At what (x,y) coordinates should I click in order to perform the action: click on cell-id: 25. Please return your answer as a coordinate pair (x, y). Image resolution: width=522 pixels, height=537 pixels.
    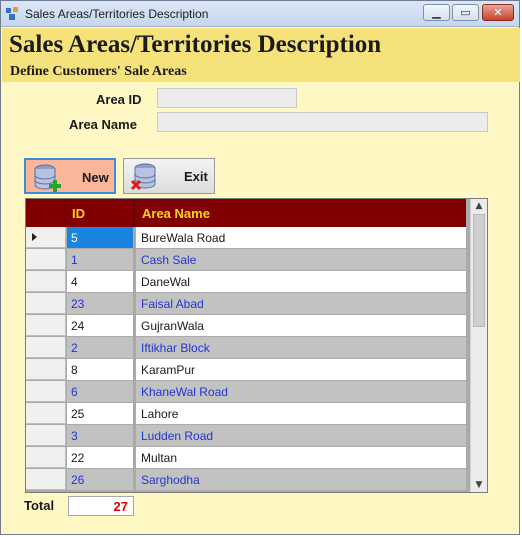
    Looking at the image, I should click on (101, 413).